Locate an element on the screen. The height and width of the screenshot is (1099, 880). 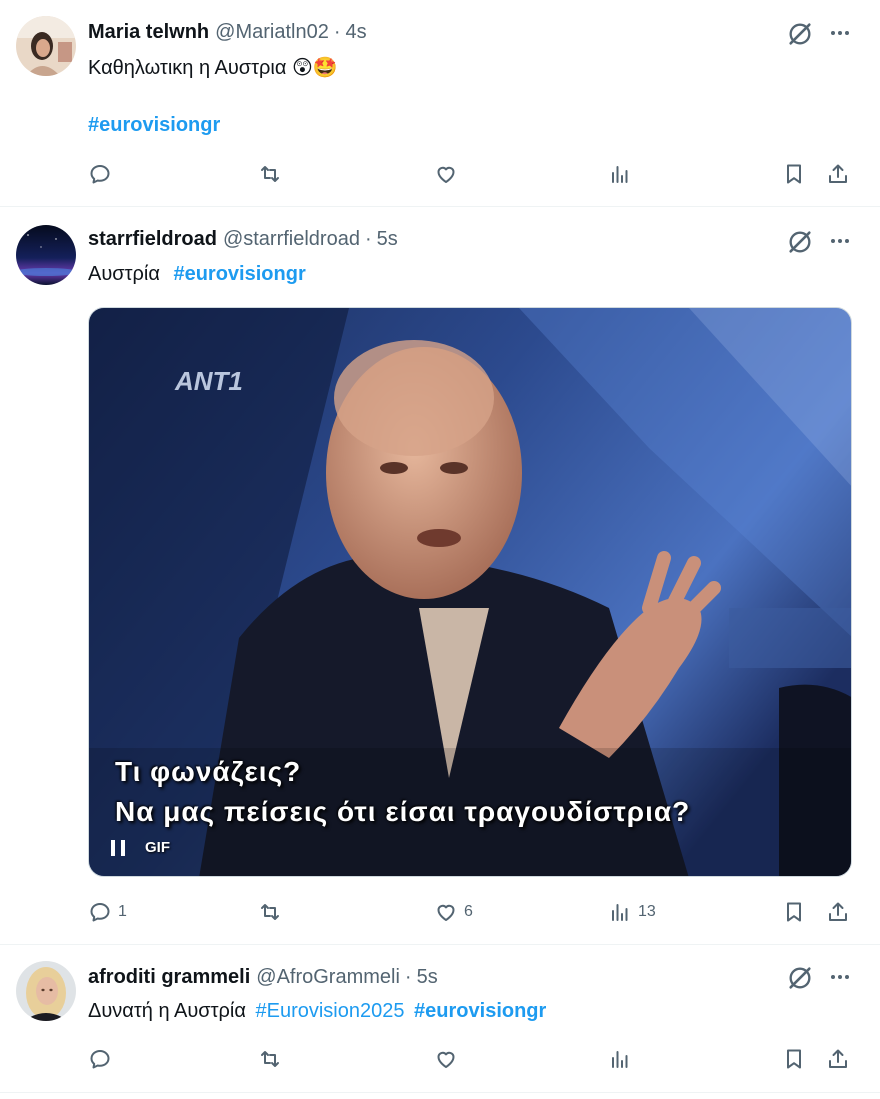
tweet-text-body: Καθηλωτικη η Αυστρια is located at coordinates (187, 68).